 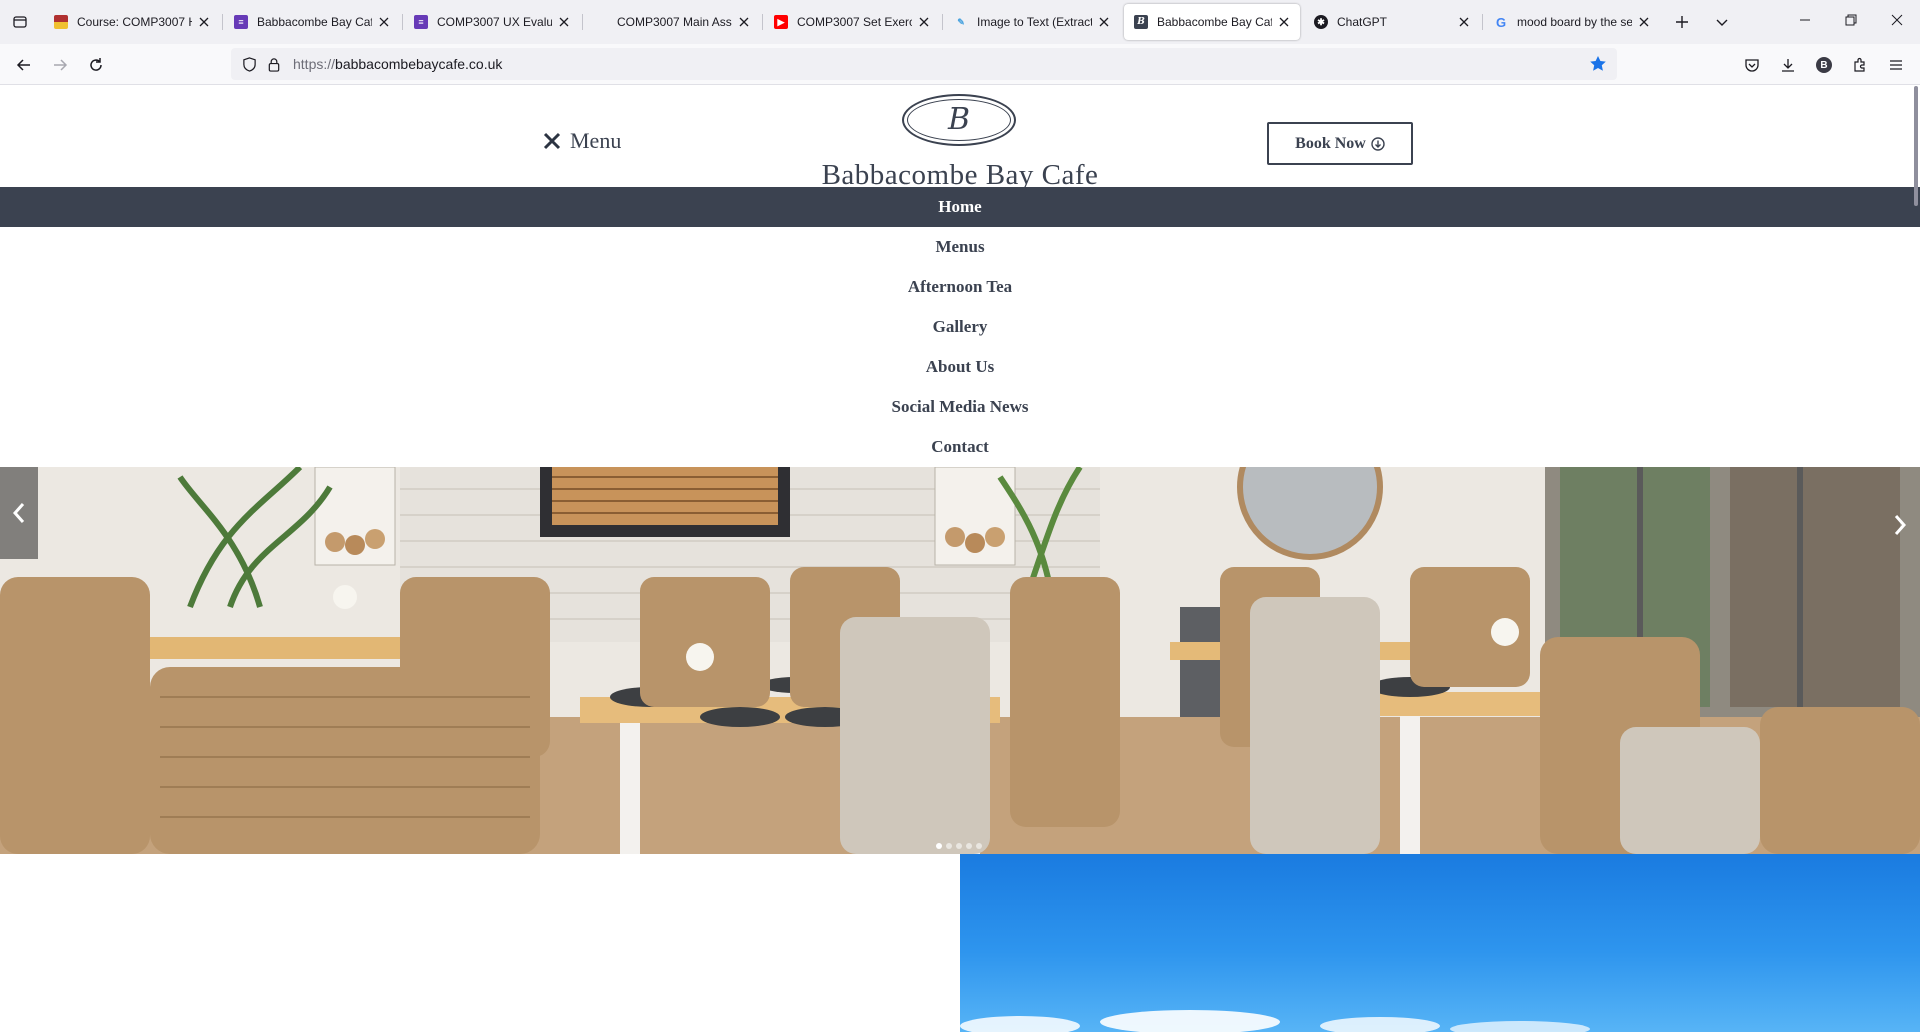 I want to click on nav-item-contact: Contact, so click(x=960, y=447).